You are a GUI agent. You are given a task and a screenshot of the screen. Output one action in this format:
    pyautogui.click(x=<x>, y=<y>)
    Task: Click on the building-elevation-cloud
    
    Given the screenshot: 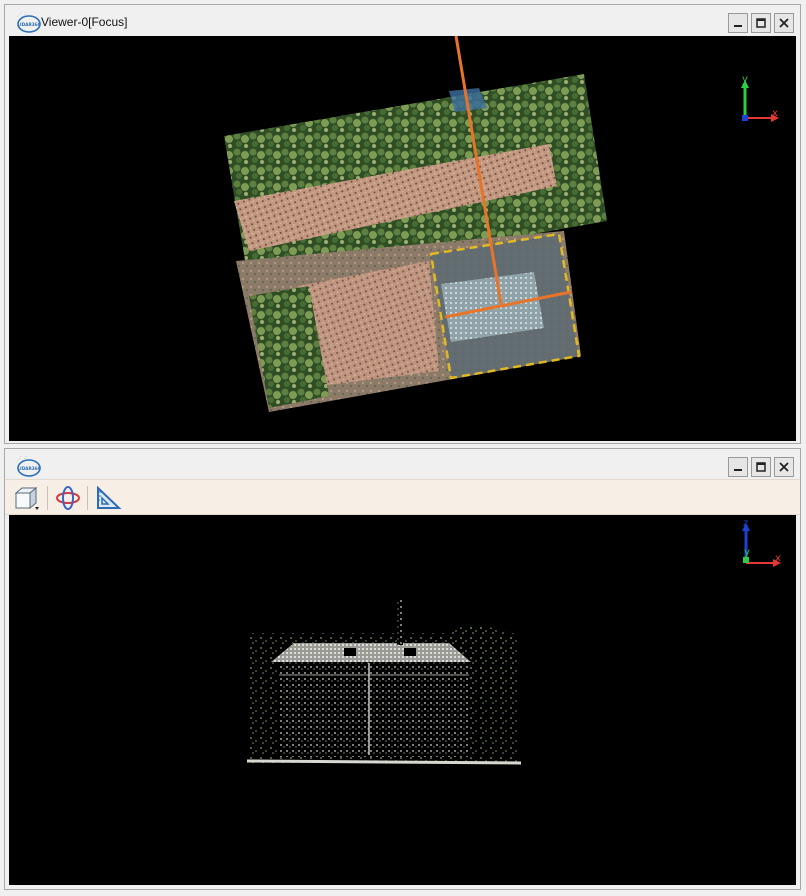 What is the action you would take?
    pyautogui.click(x=384, y=682)
    